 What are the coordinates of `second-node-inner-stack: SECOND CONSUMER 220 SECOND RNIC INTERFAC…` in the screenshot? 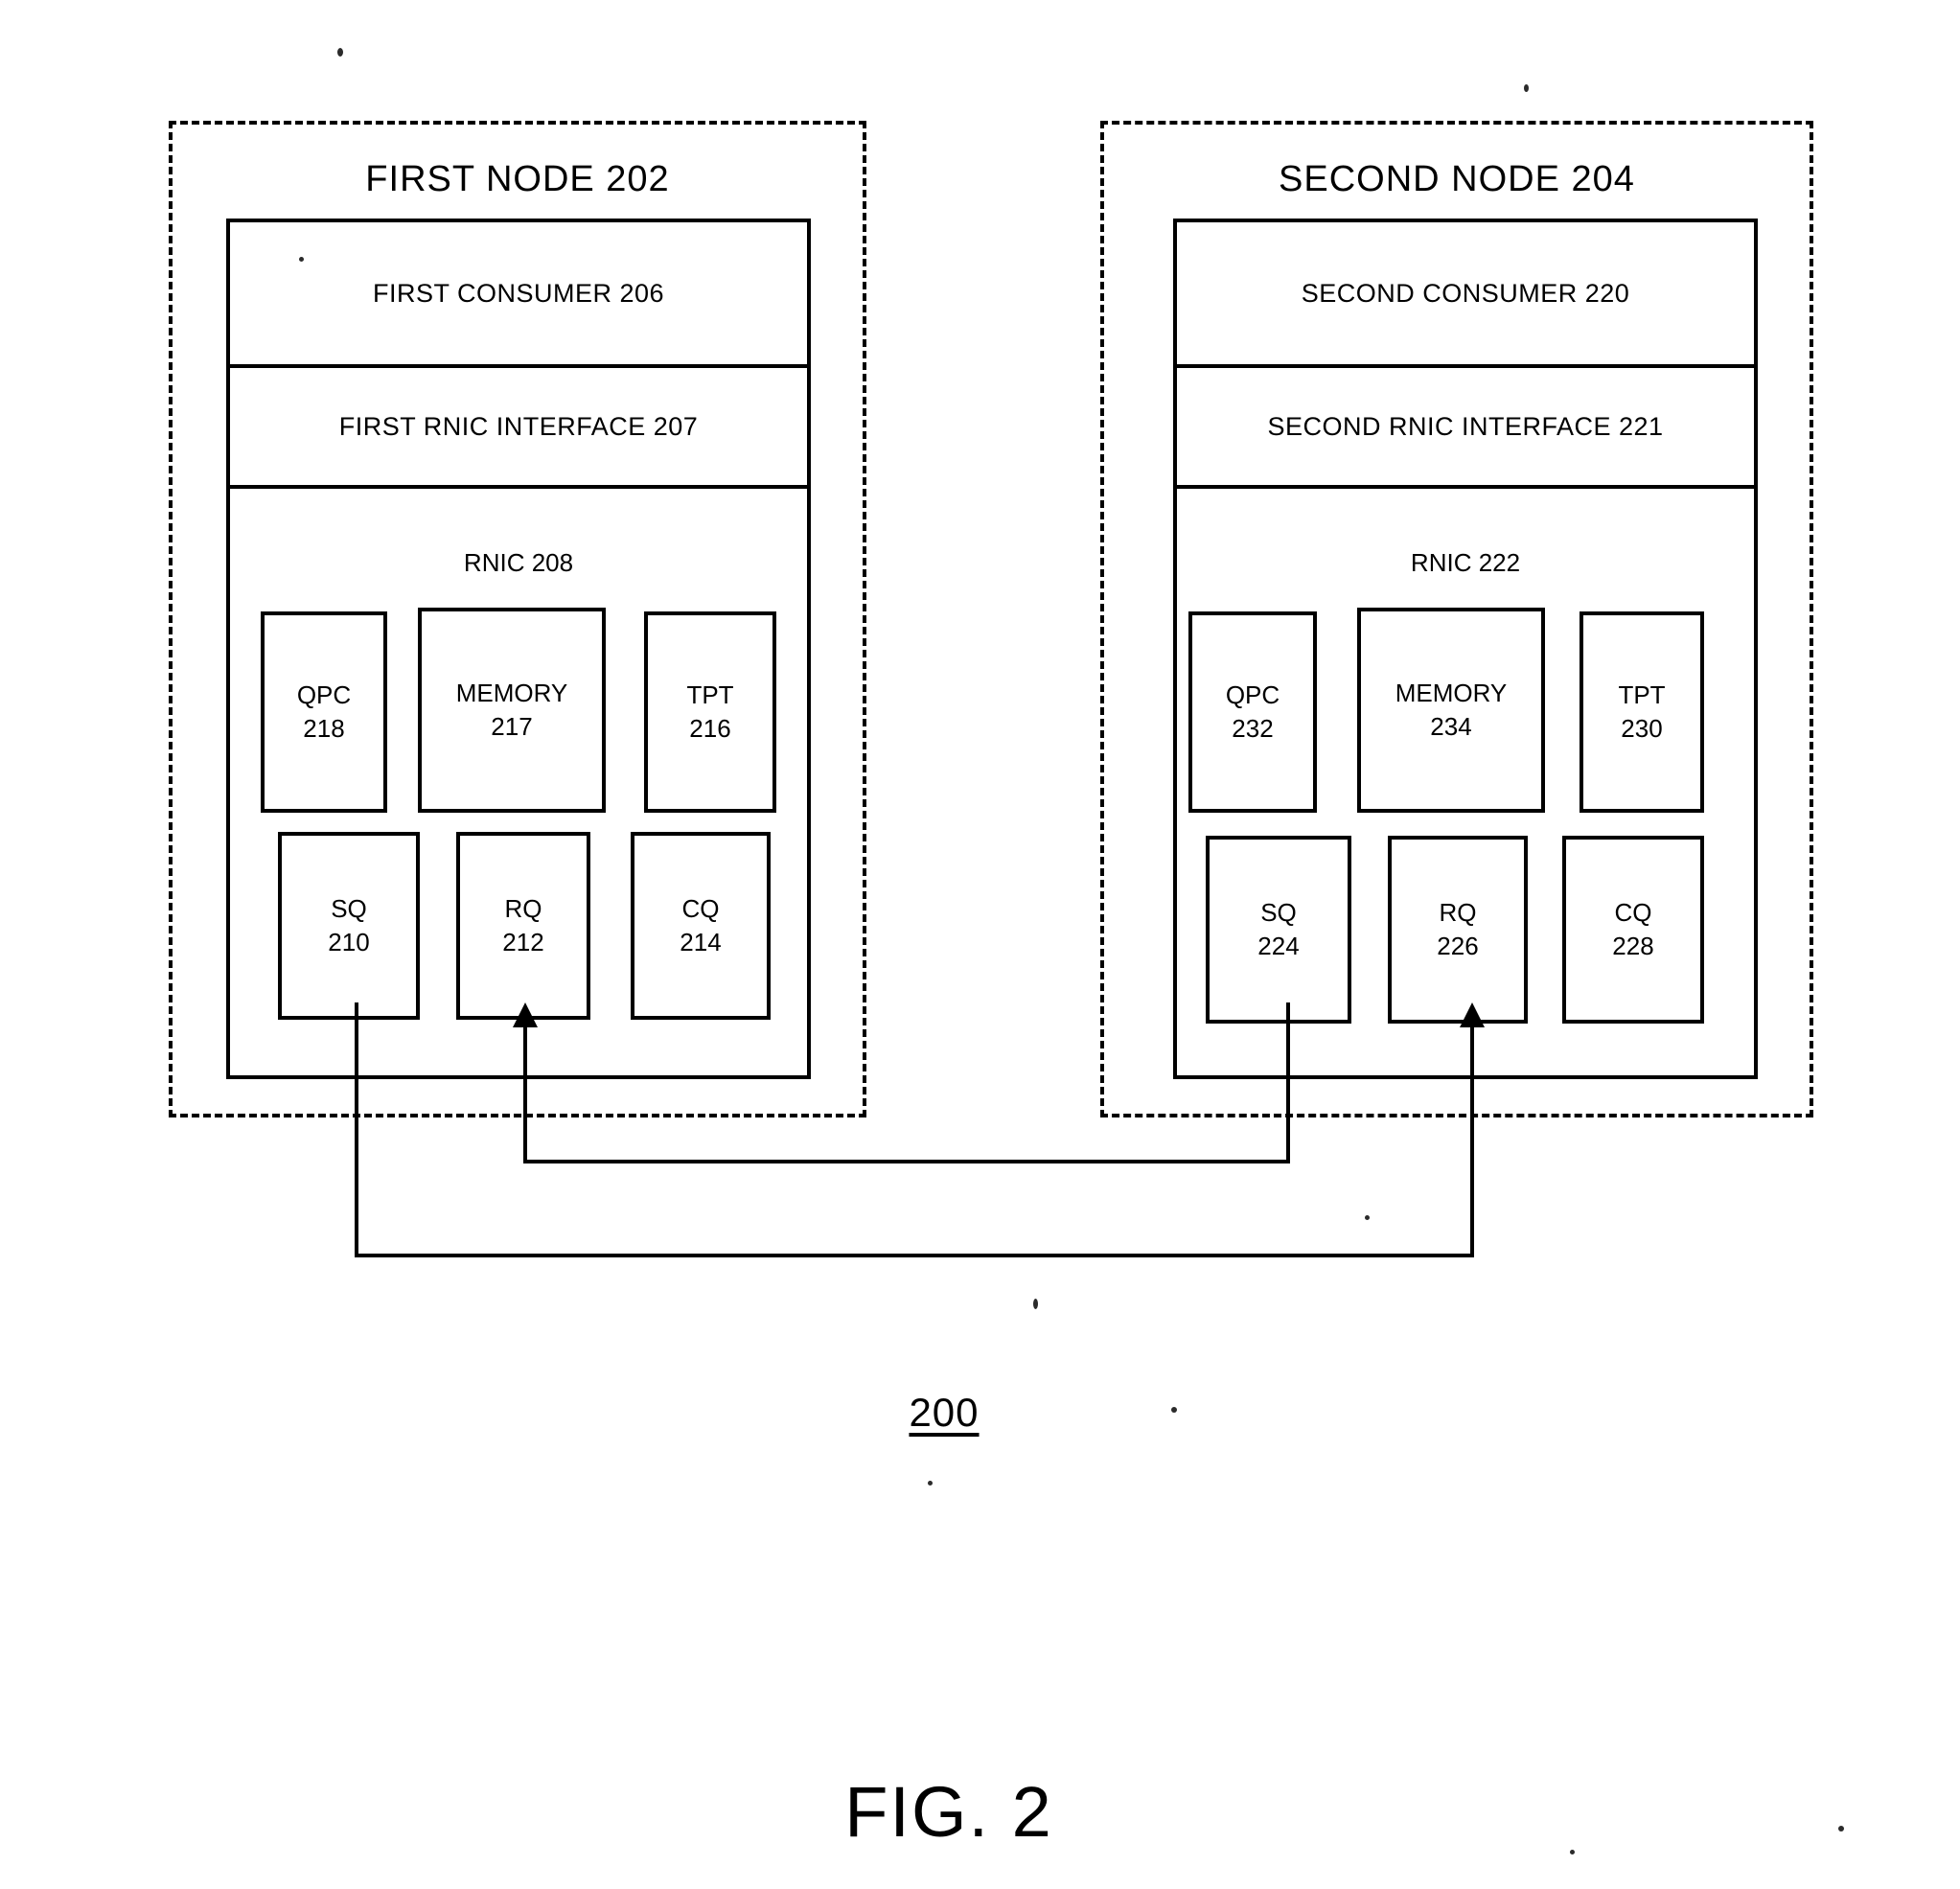 It's located at (1465, 649).